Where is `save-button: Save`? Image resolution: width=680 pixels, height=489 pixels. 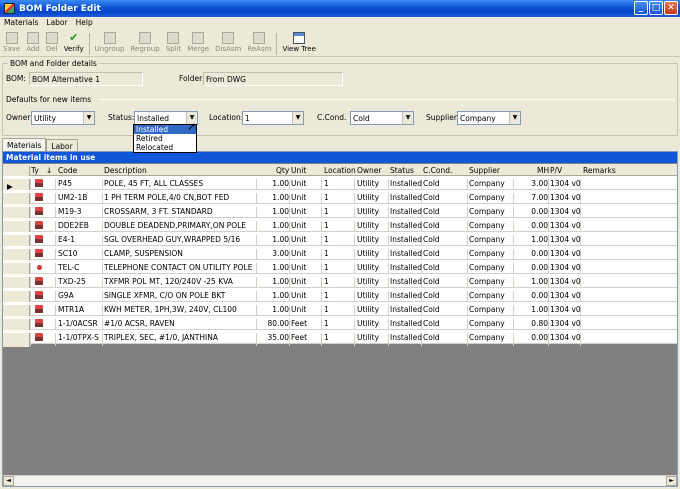 save-button: Save is located at coordinates (11, 43).